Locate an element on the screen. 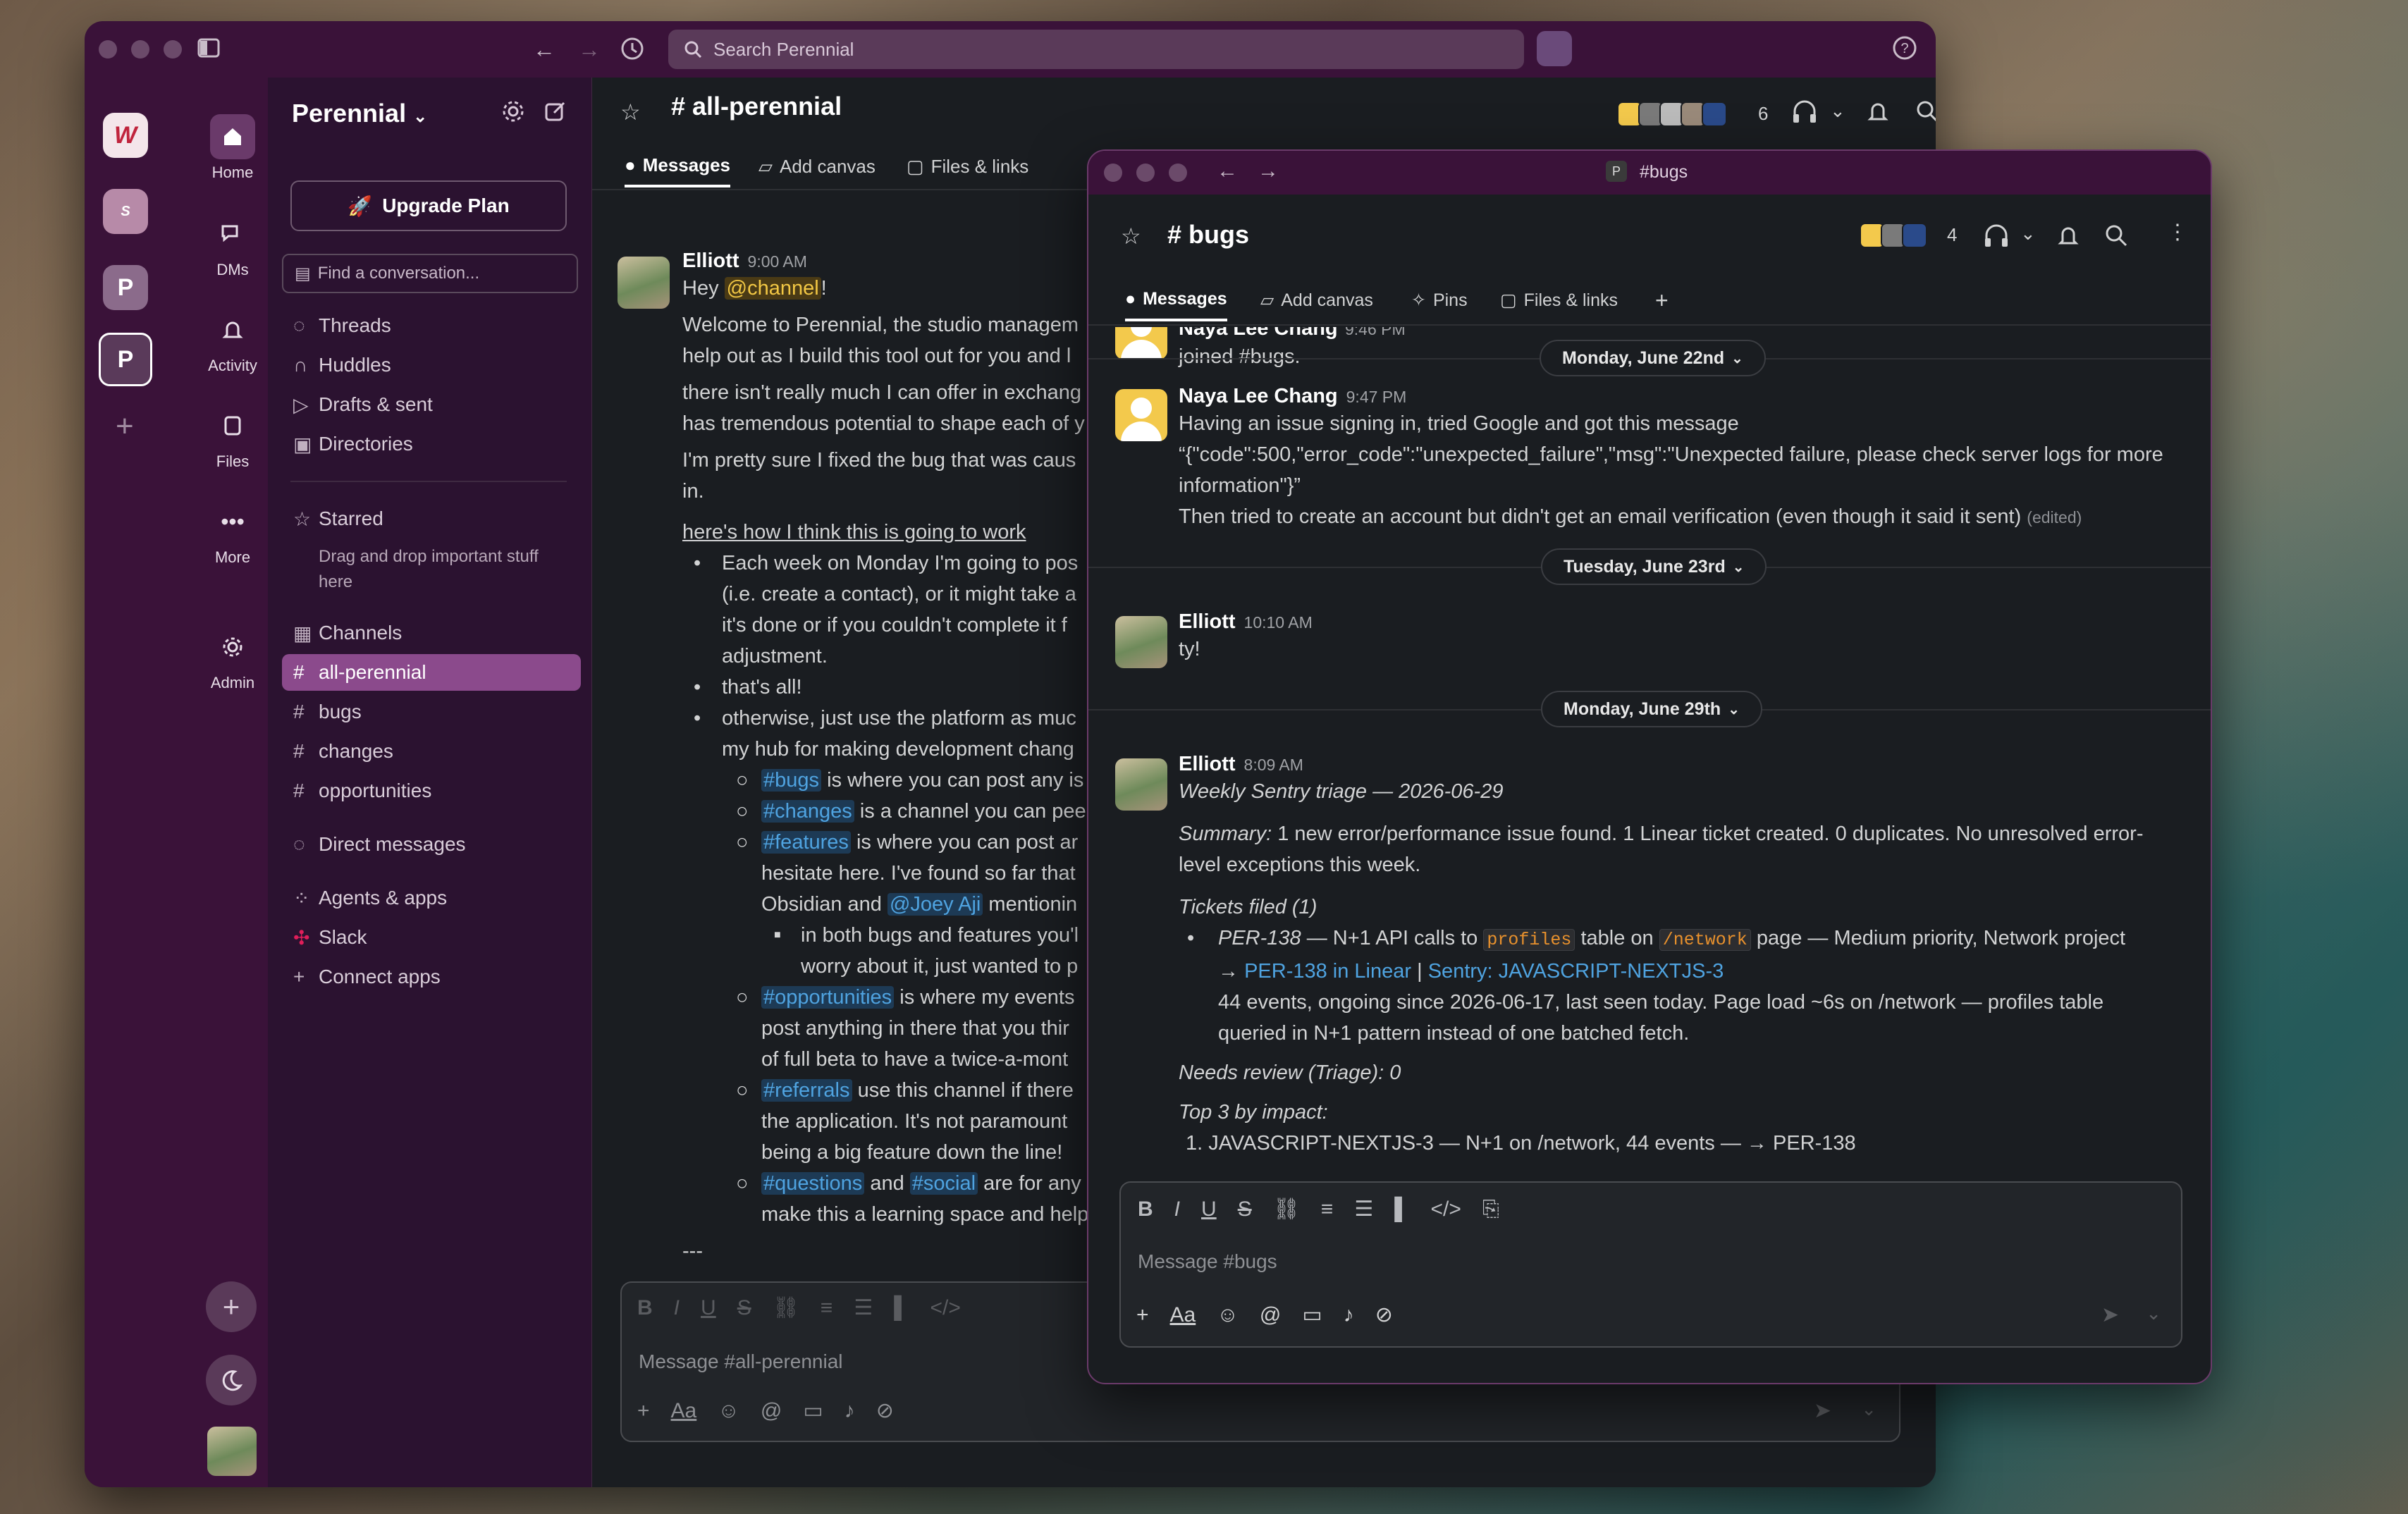 The height and width of the screenshot is (1514, 2408). bugs-search-icon is located at coordinates (2116, 235).